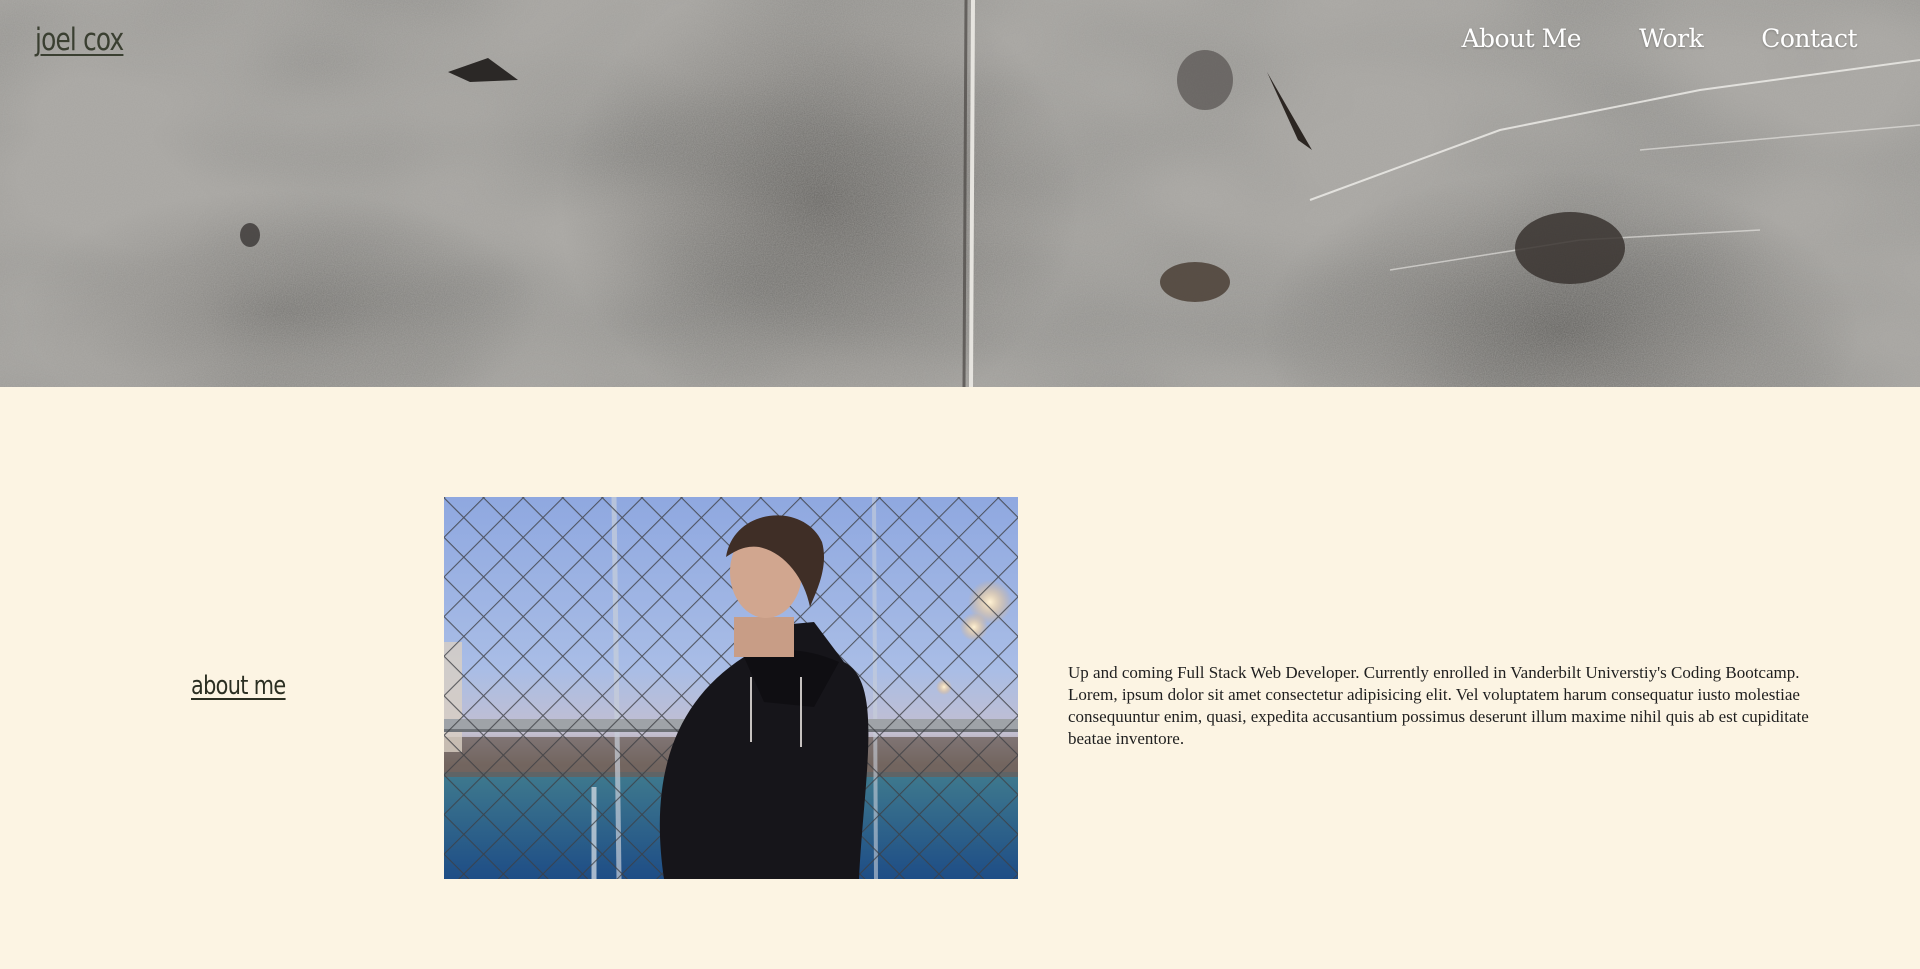  Describe the element at coordinates (238, 686) in the screenshot. I see `about-me-heading-link: about me` at that location.